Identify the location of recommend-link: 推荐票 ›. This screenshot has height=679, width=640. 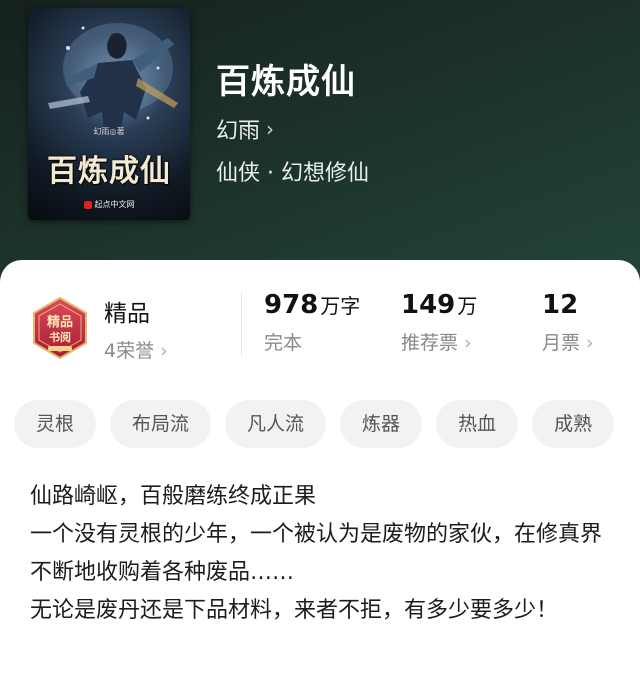
(439, 341).